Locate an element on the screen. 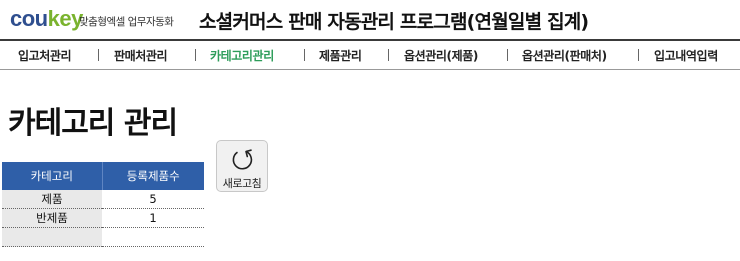  table-row: 반제품 1 is located at coordinates (103, 218).